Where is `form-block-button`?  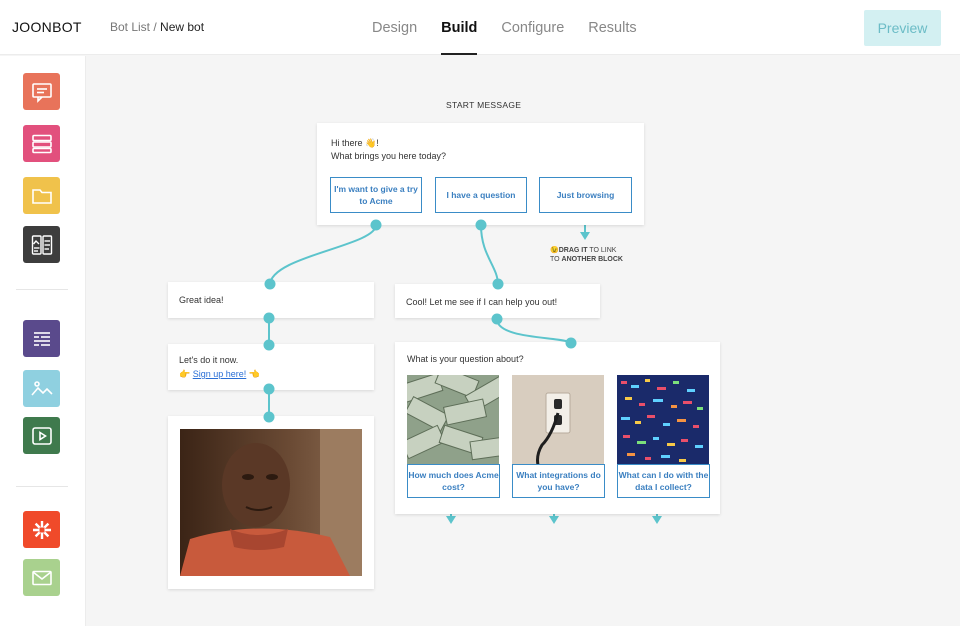
form-block-button is located at coordinates (41, 338).